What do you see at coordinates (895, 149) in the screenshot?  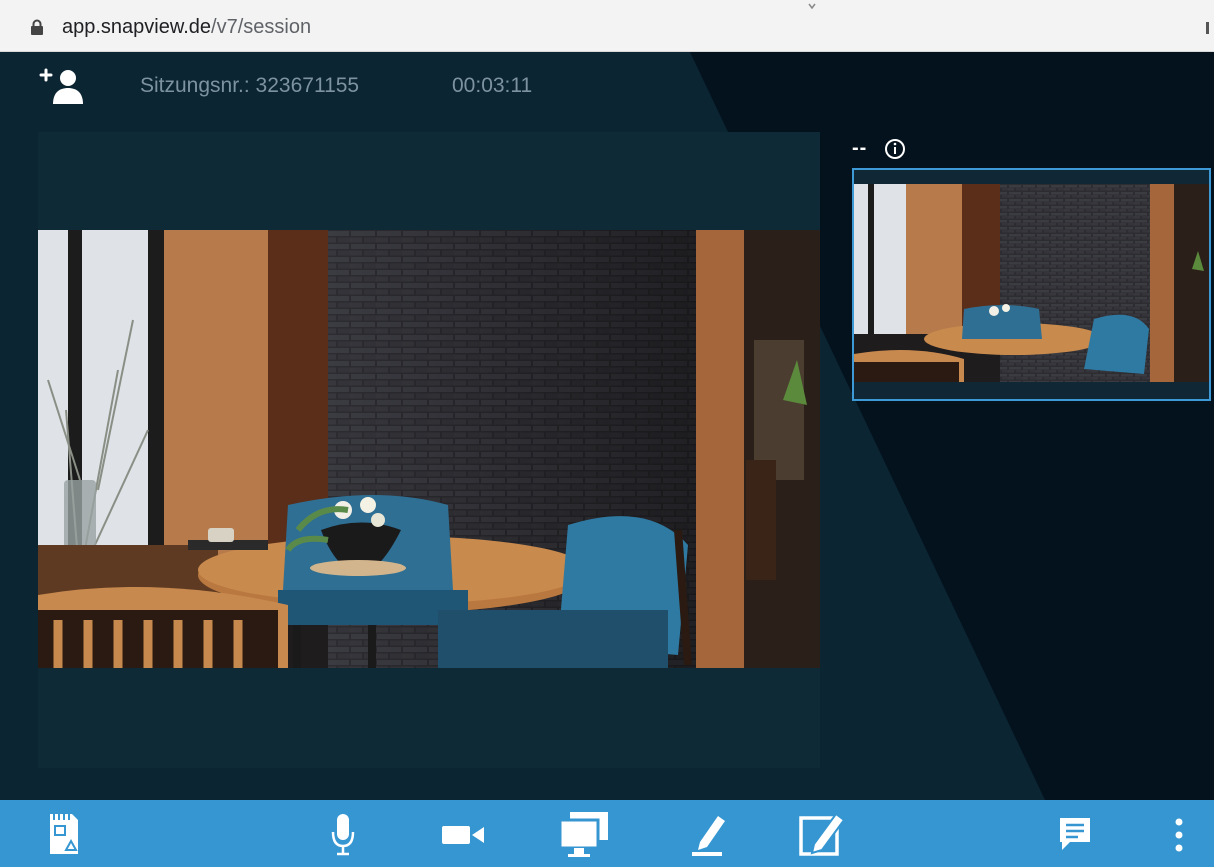 I see `info-icon` at bounding box center [895, 149].